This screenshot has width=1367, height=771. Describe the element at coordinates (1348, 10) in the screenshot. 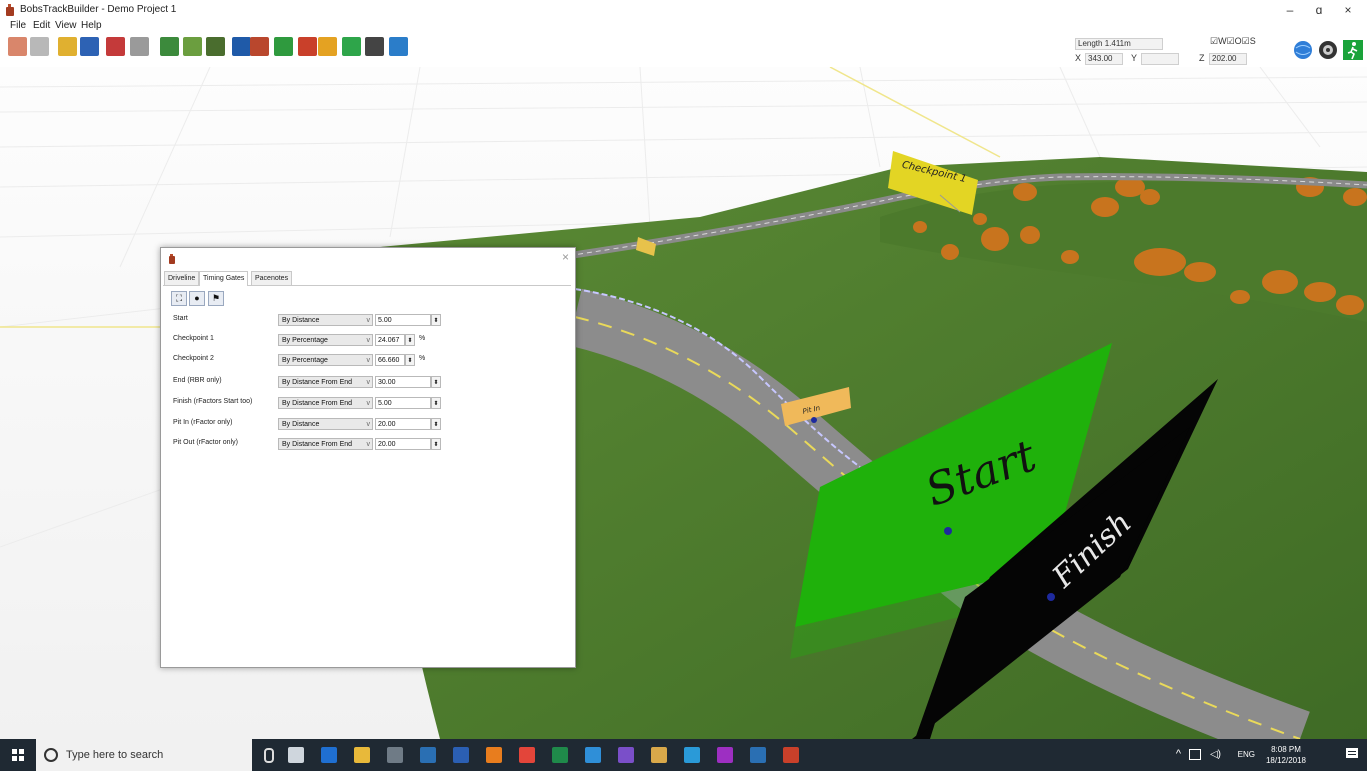

I see `close-button: ×` at that location.